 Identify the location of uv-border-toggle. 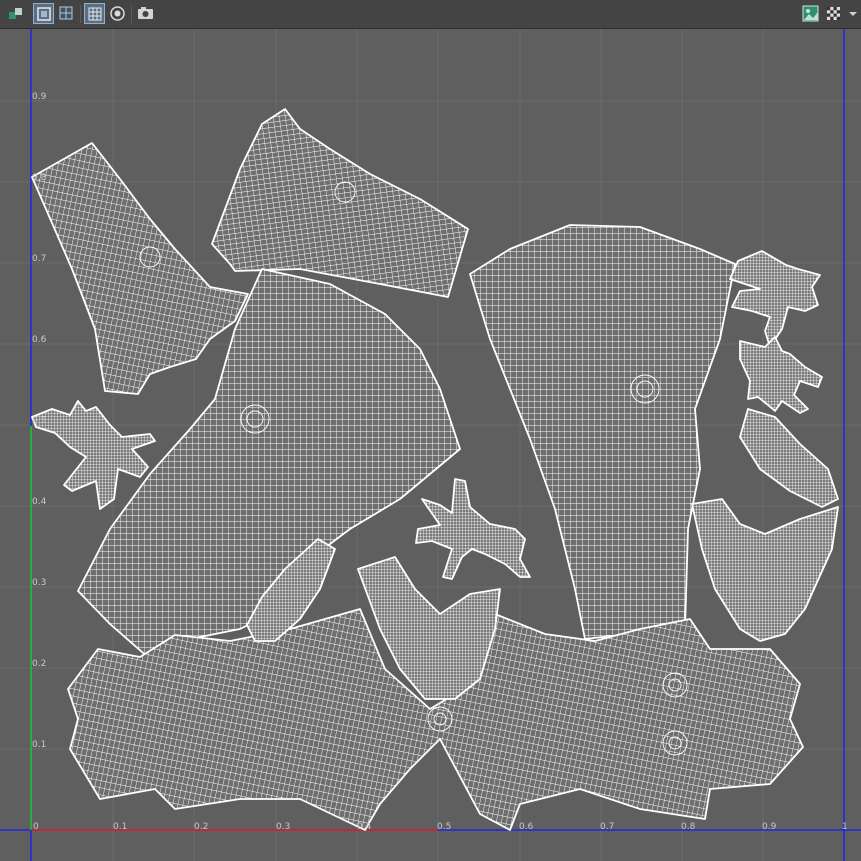
(43, 13).